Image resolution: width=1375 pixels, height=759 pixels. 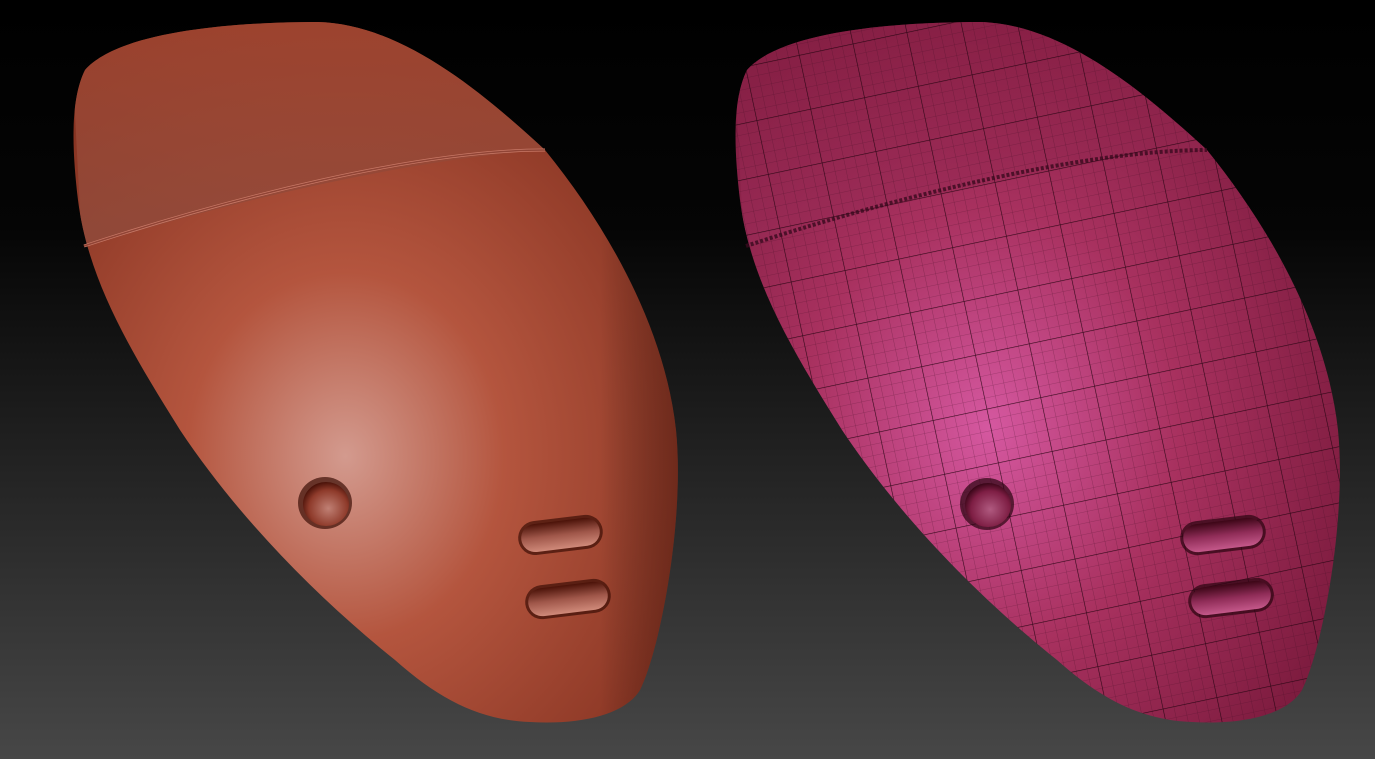 What do you see at coordinates (325, 503) in the screenshot?
I see `clay-round-recess` at bounding box center [325, 503].